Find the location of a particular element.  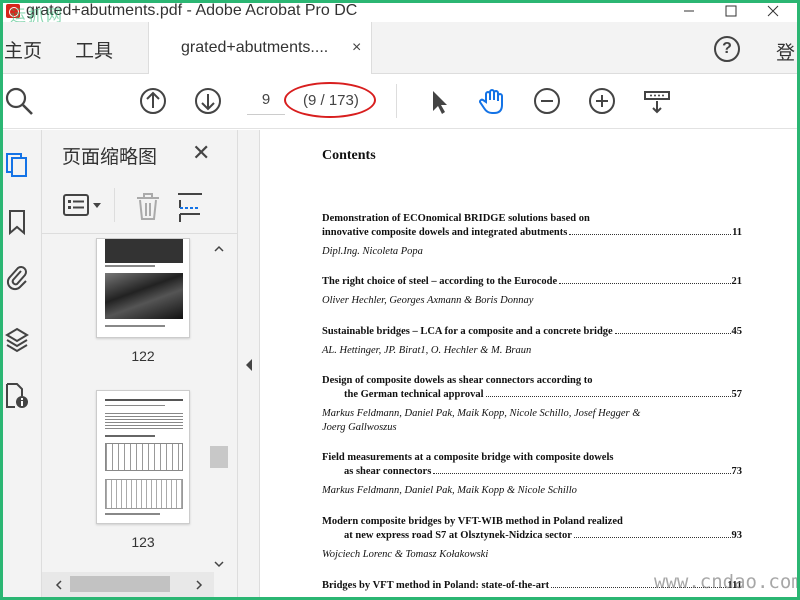

thumbnail-scrollbar is located at coordinates (219, 407).